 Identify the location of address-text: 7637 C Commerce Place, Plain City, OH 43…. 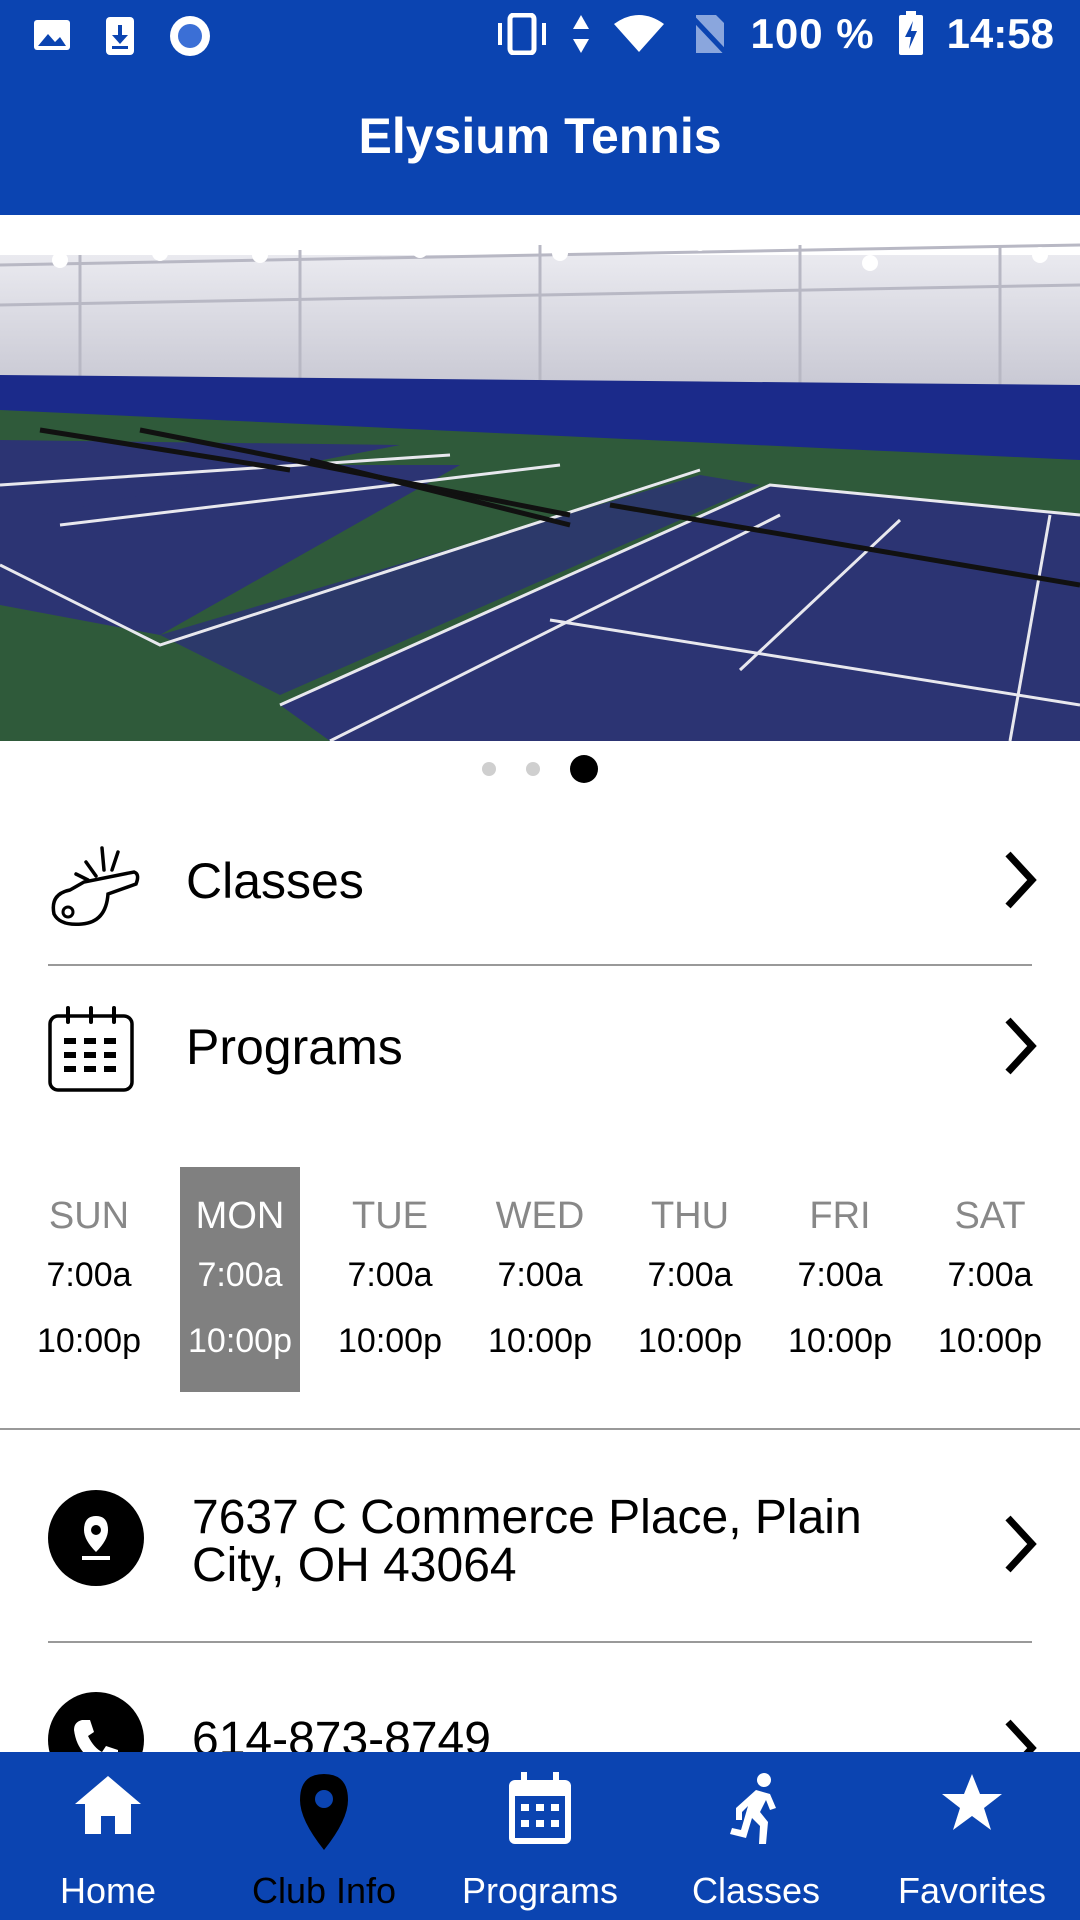
(527, 1541).